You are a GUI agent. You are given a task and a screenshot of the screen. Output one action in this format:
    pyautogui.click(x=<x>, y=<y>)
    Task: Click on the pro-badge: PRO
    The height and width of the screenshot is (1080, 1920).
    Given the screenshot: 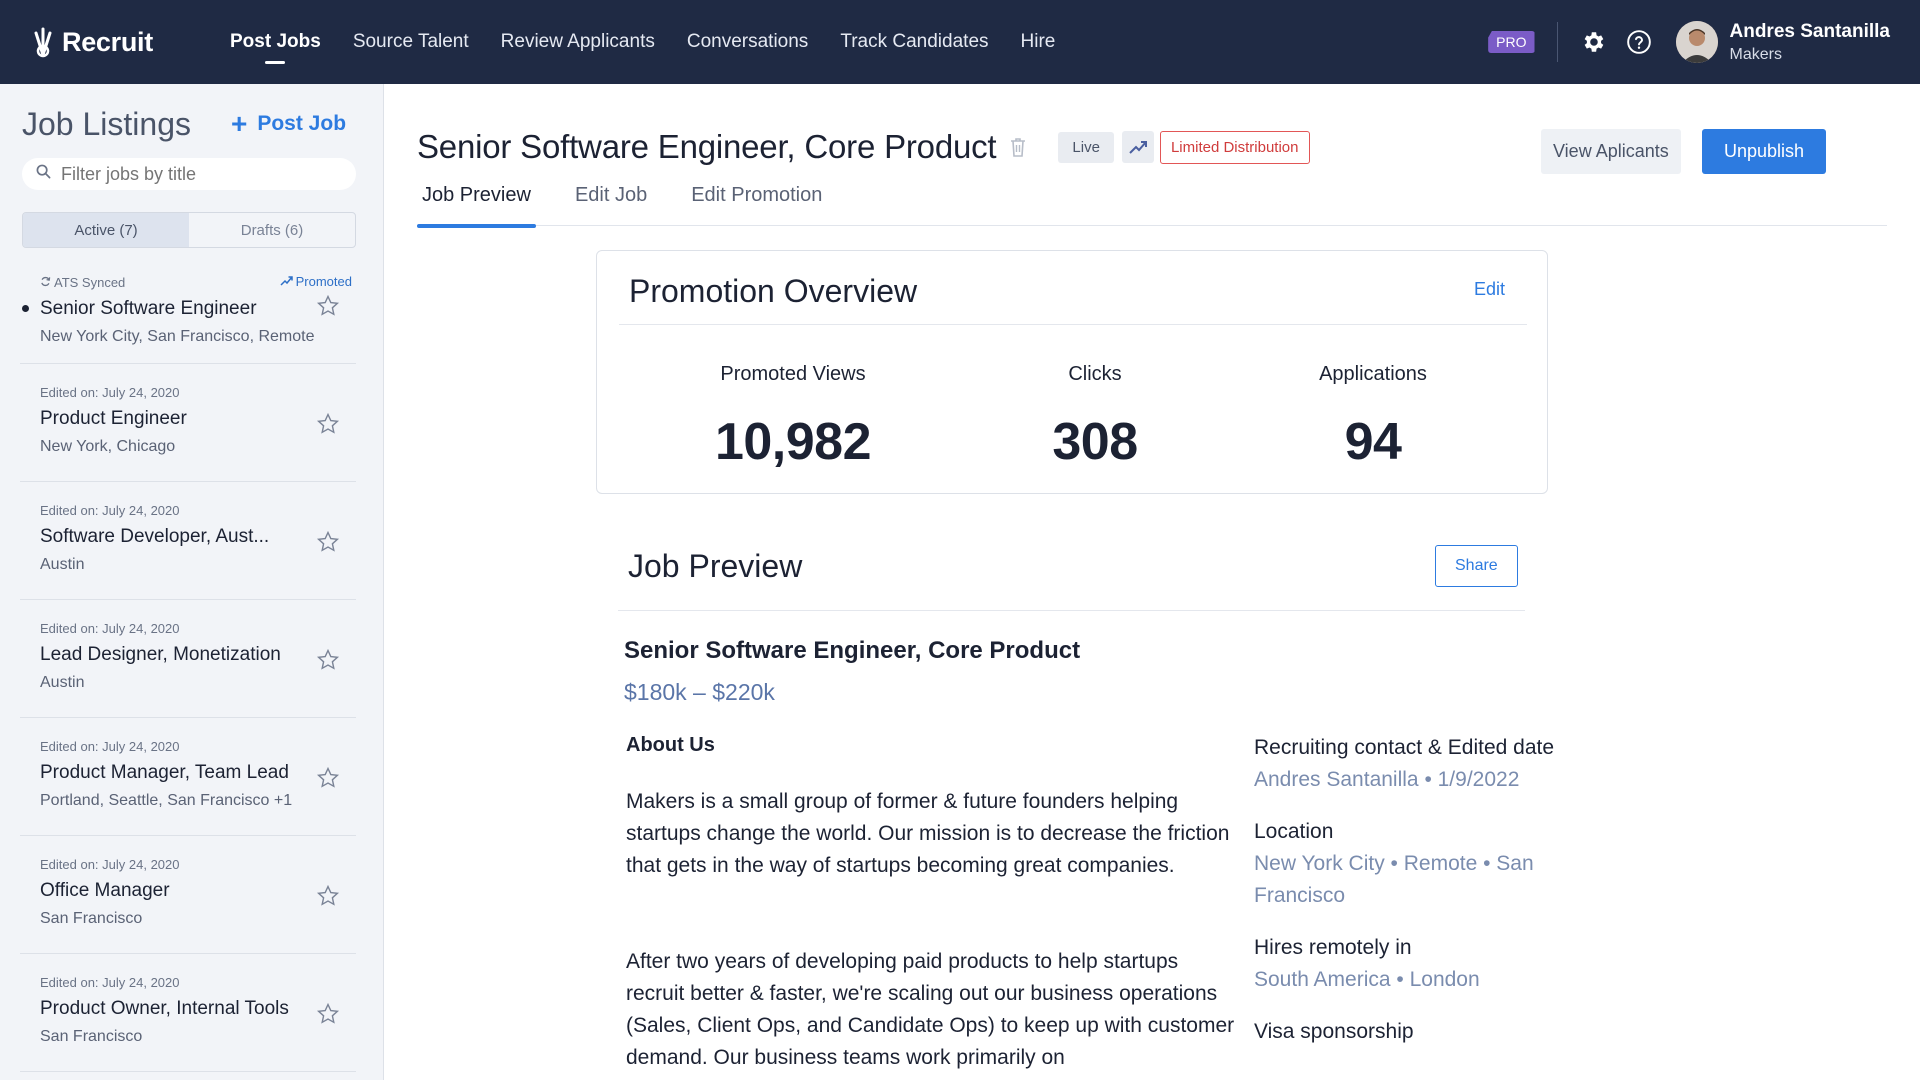 What is the action you would take?
    pyautogui.click(x=1511, y=42)
    